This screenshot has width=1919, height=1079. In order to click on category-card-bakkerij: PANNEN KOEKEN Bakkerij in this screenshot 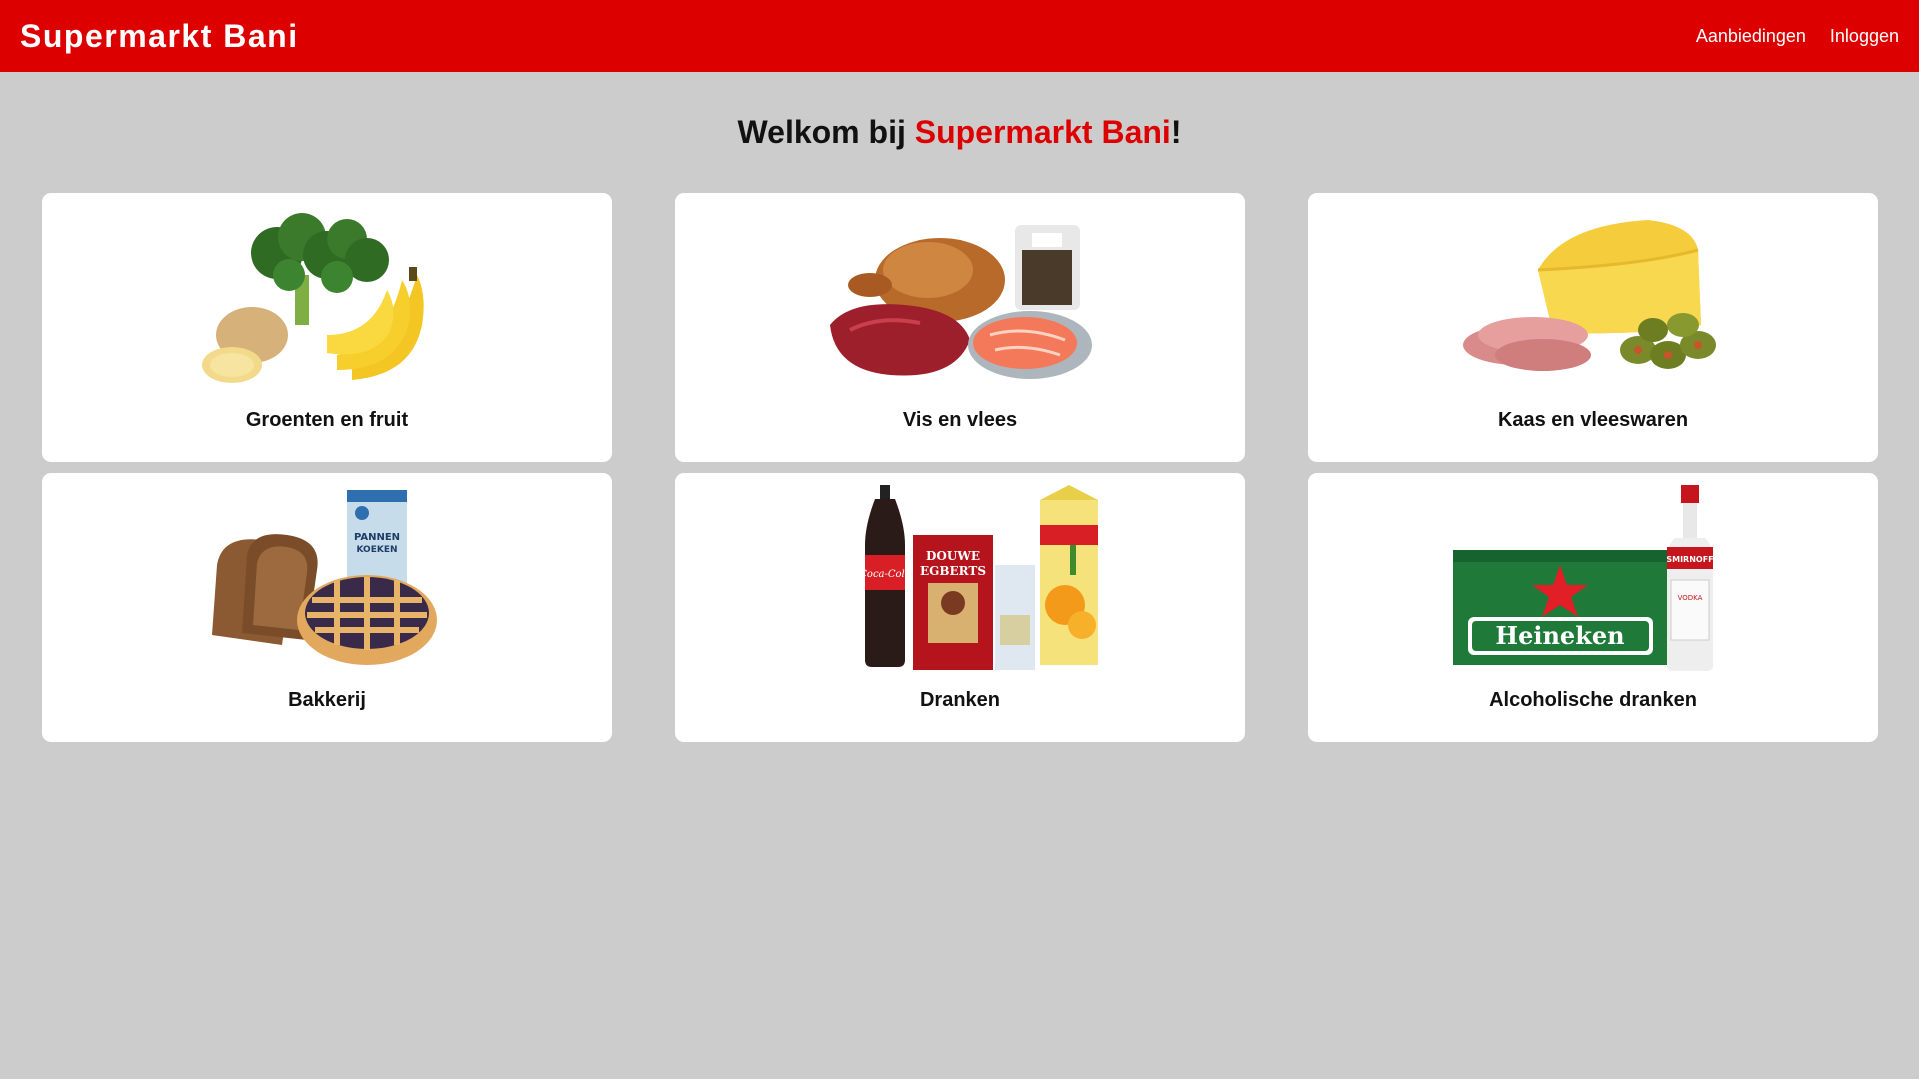, I will do `click(327, 607)`.